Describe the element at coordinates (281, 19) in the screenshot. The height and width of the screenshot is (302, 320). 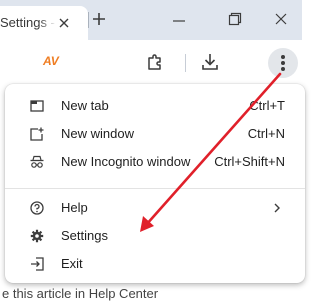
I see `window-close-icon` at that location.